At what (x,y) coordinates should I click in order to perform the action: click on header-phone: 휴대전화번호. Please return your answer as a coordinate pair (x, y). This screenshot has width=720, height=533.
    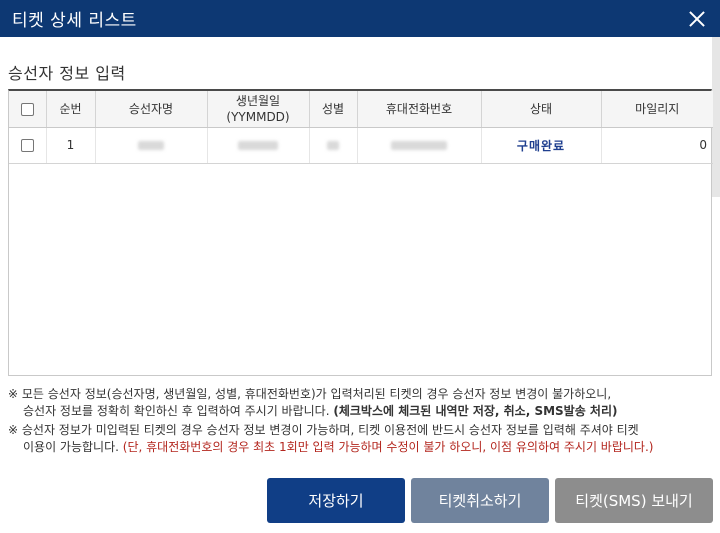
    Looking at the image, I should click on (419, 109).